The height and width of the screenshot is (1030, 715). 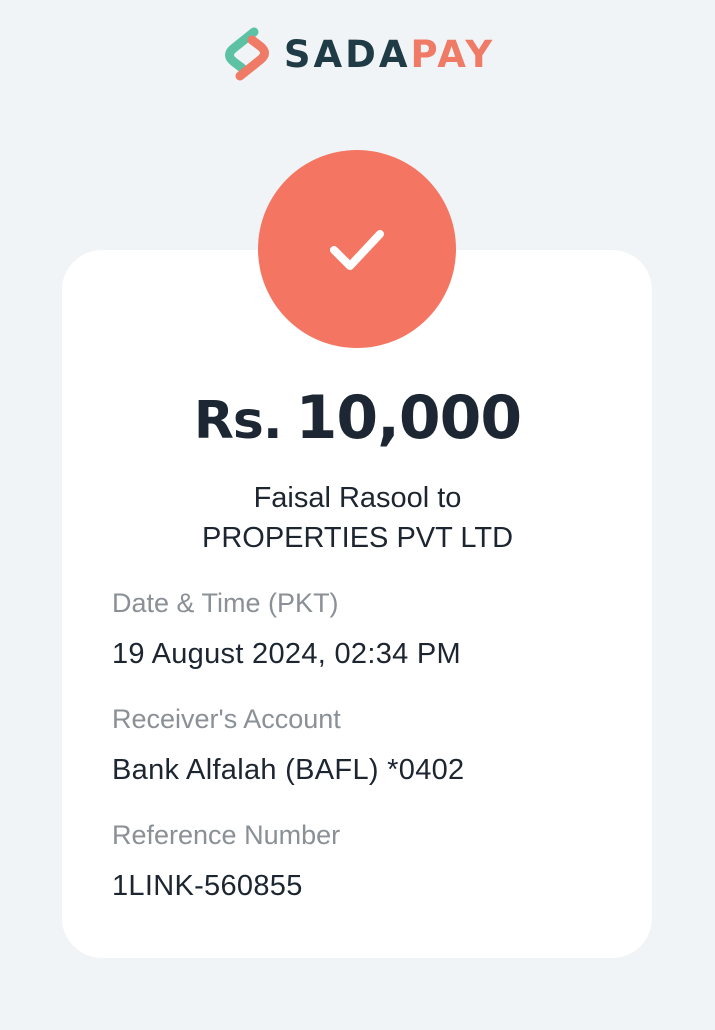 I want to click on date-time-label: Date & Time (PKT), so click(x=225, y=603).